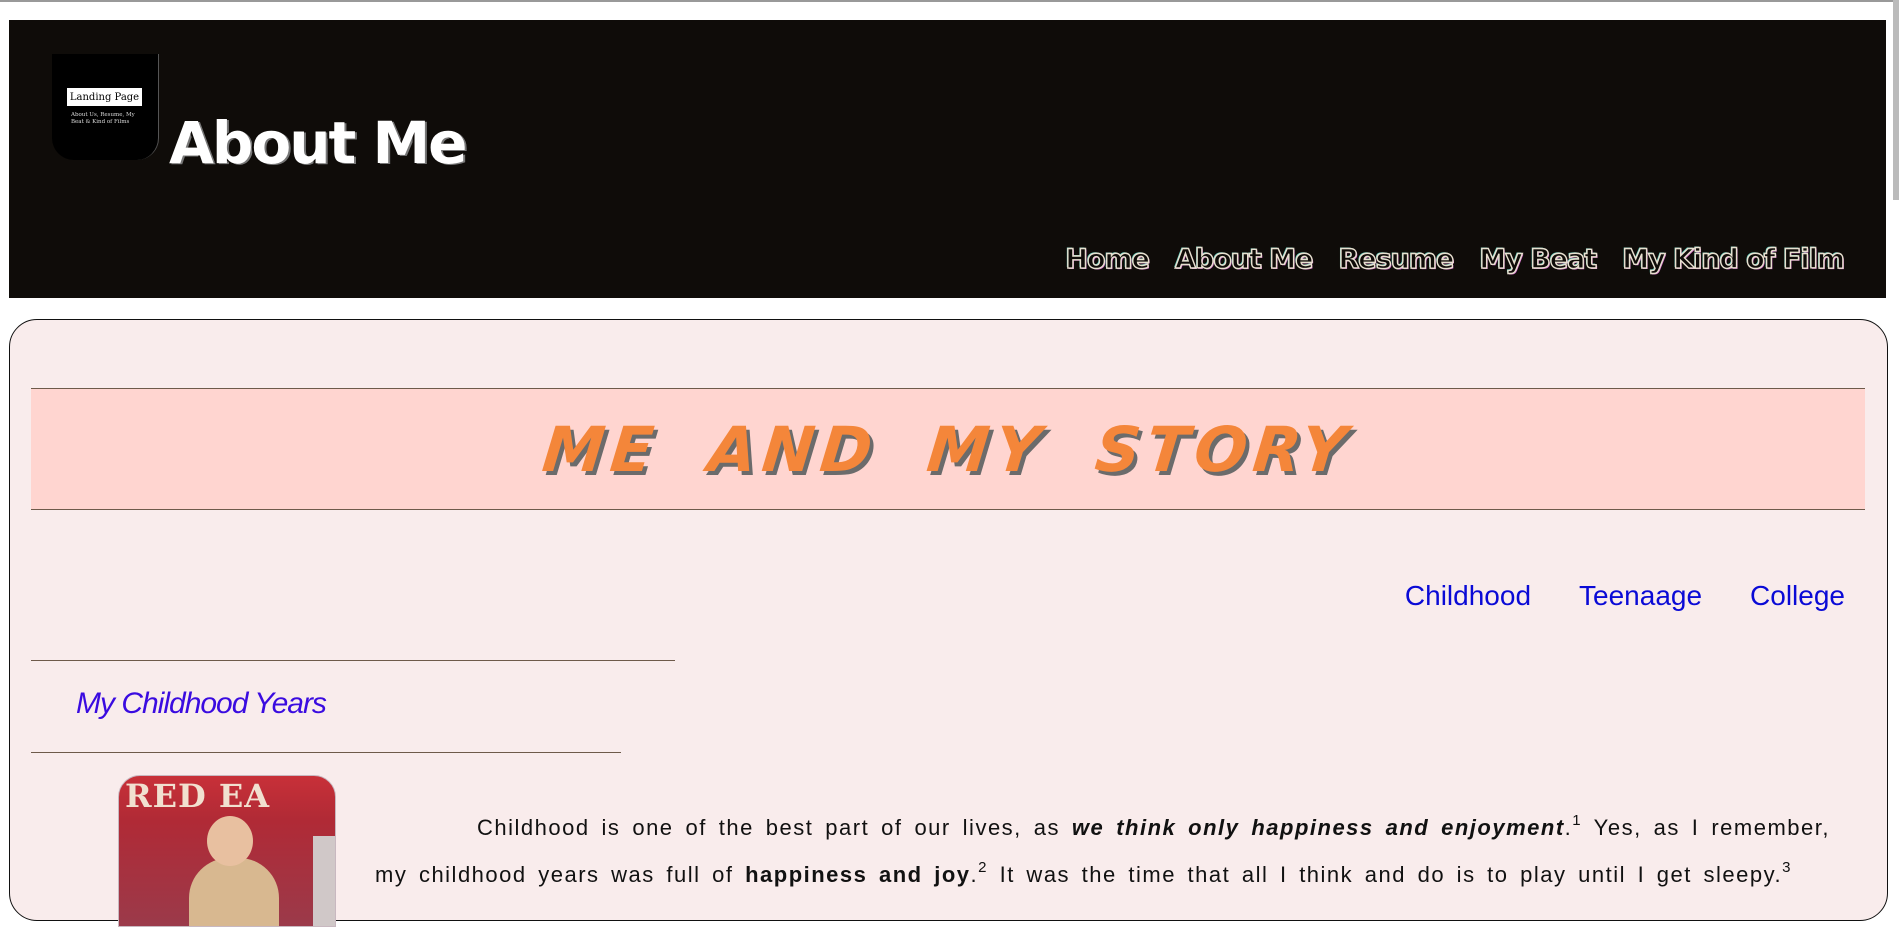  What do you see at coordinates (1896, 100) in the screenshot?
I see `scrollbar` at bounding box center [1896, 100].